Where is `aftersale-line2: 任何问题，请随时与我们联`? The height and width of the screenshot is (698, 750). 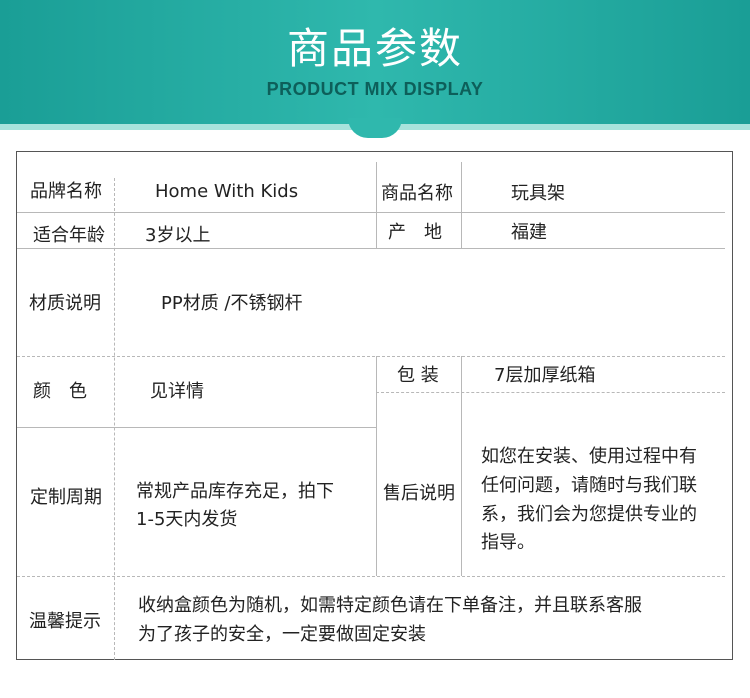 aftersale-line2: 任何问题，请随时与我们联 is located at coordinates (589, 485).